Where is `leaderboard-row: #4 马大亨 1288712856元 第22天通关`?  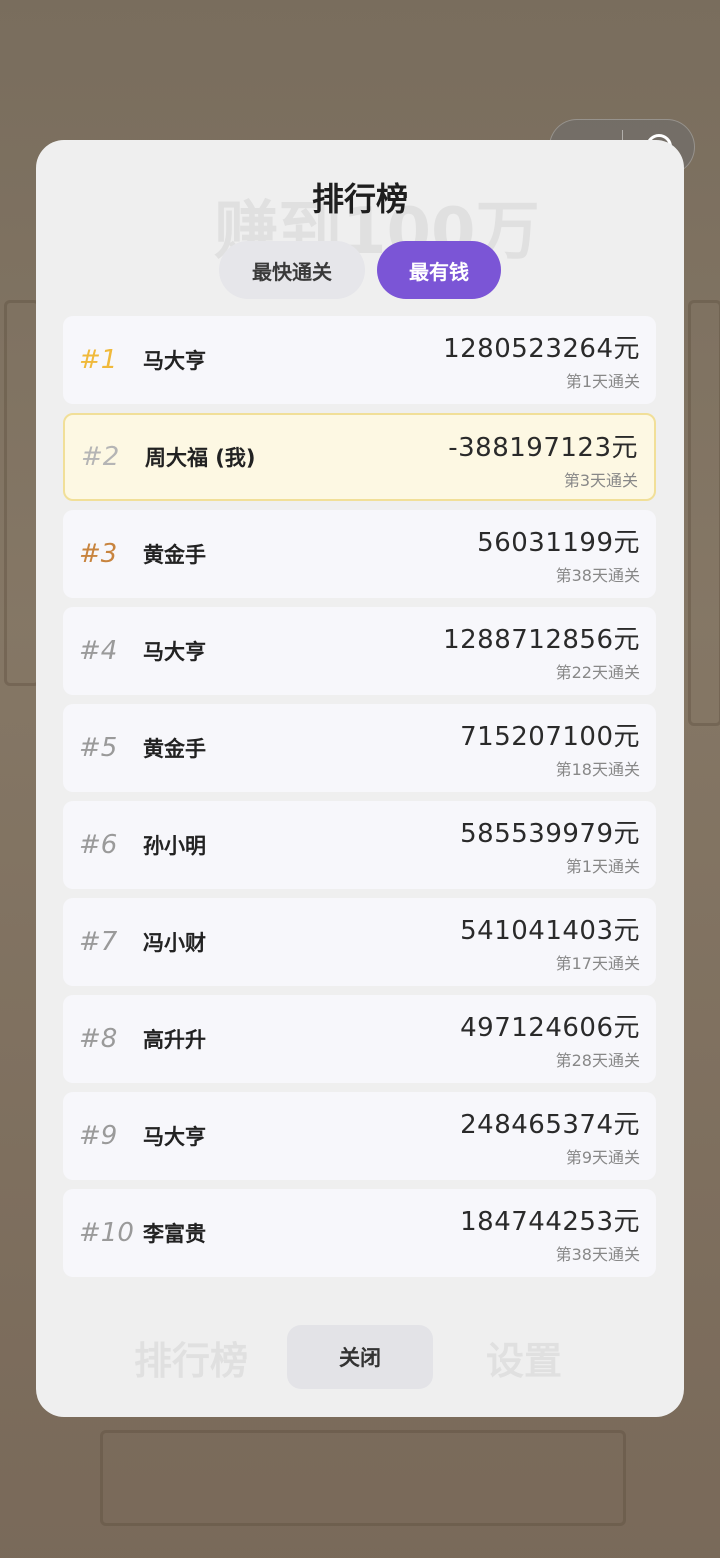
leaderboard-row: #4 马大亨 1288712856元 第22天通关 is located at coordinates (359, 651).